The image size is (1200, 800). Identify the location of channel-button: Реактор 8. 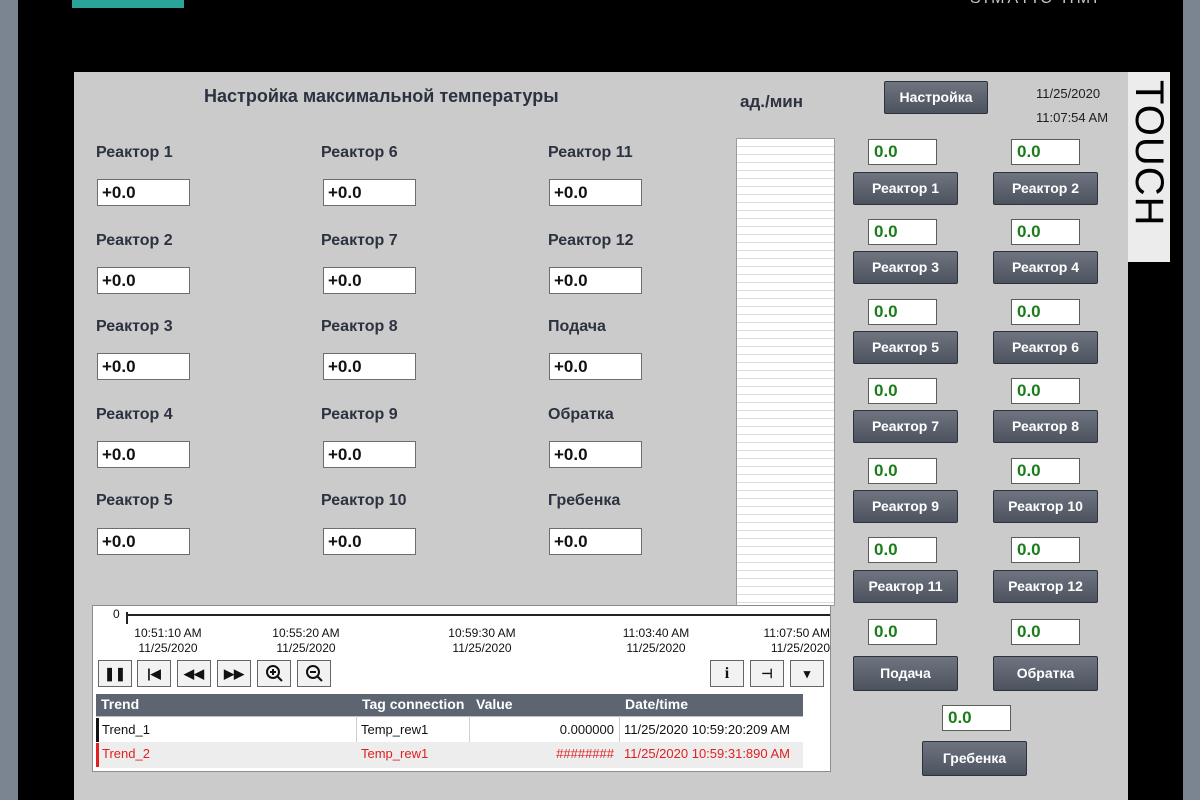
(1045, 426).